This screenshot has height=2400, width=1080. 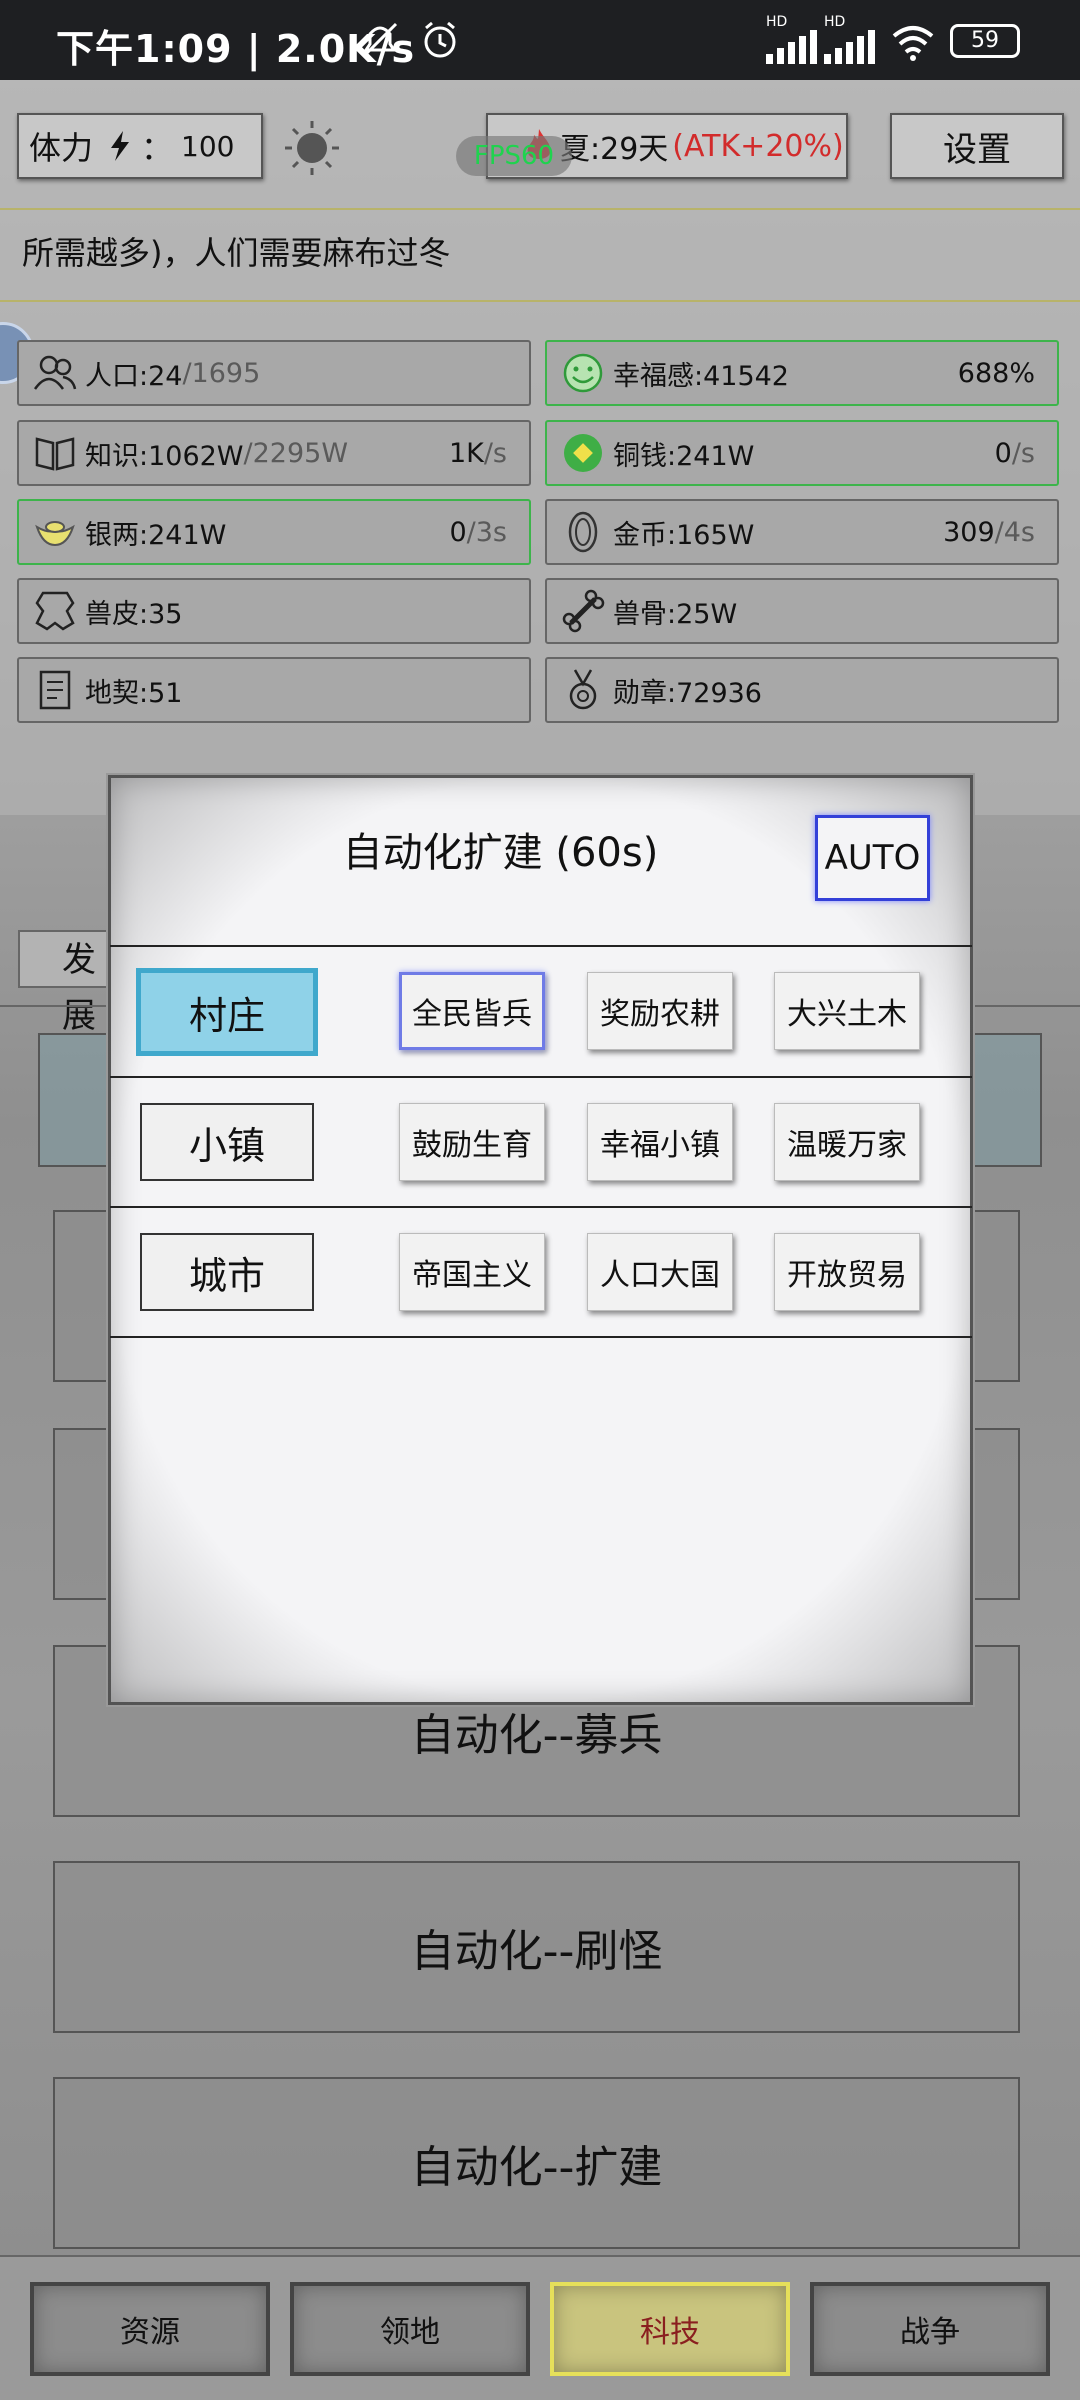 I want to click on option-warm-homes: 温暖万家, so click(x=847, y=1142).